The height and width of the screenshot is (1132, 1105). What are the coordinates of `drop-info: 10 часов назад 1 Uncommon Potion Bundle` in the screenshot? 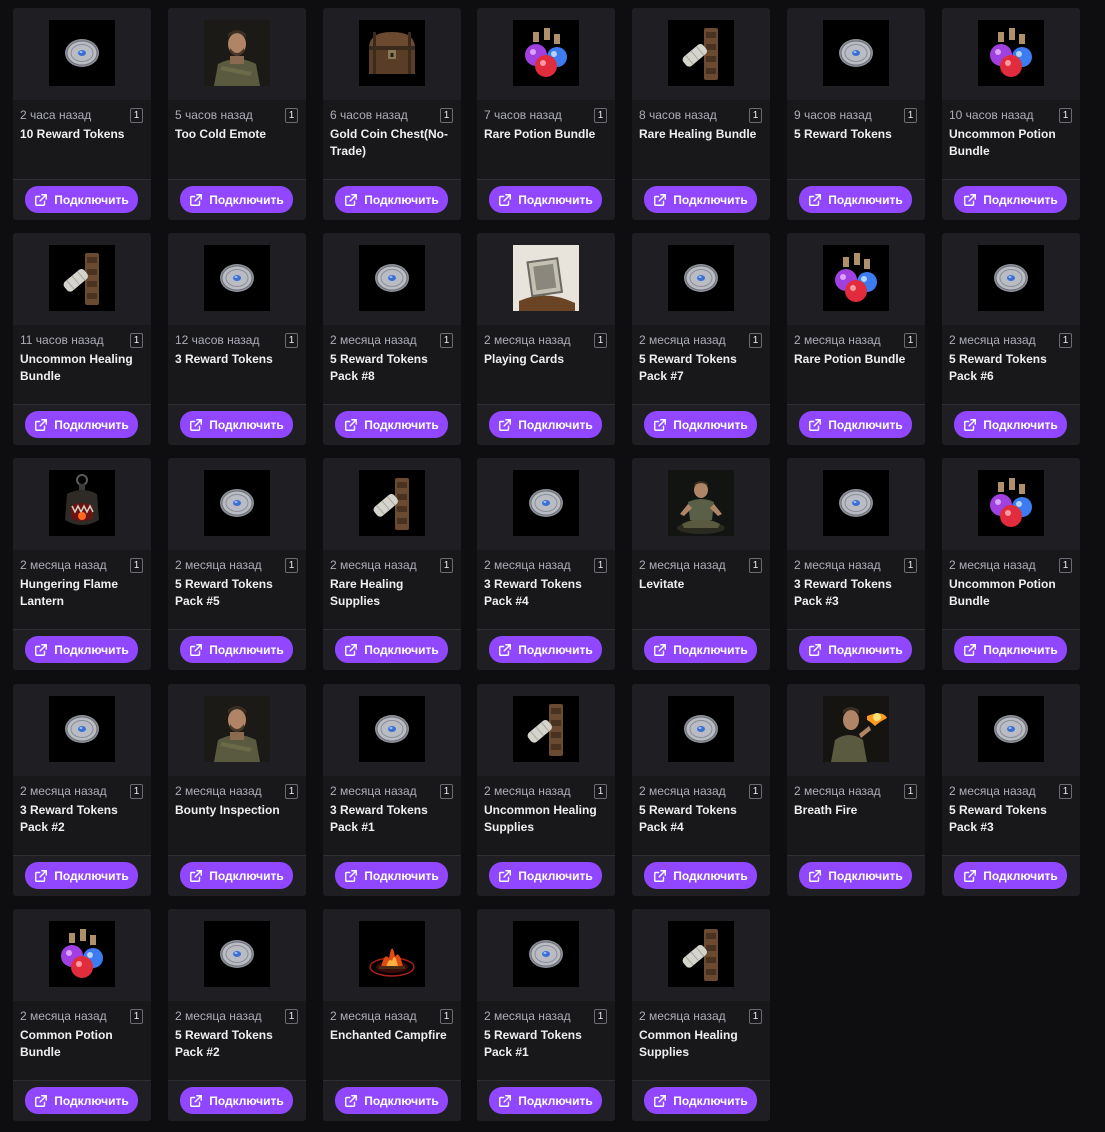 It's located at (1011, 139).